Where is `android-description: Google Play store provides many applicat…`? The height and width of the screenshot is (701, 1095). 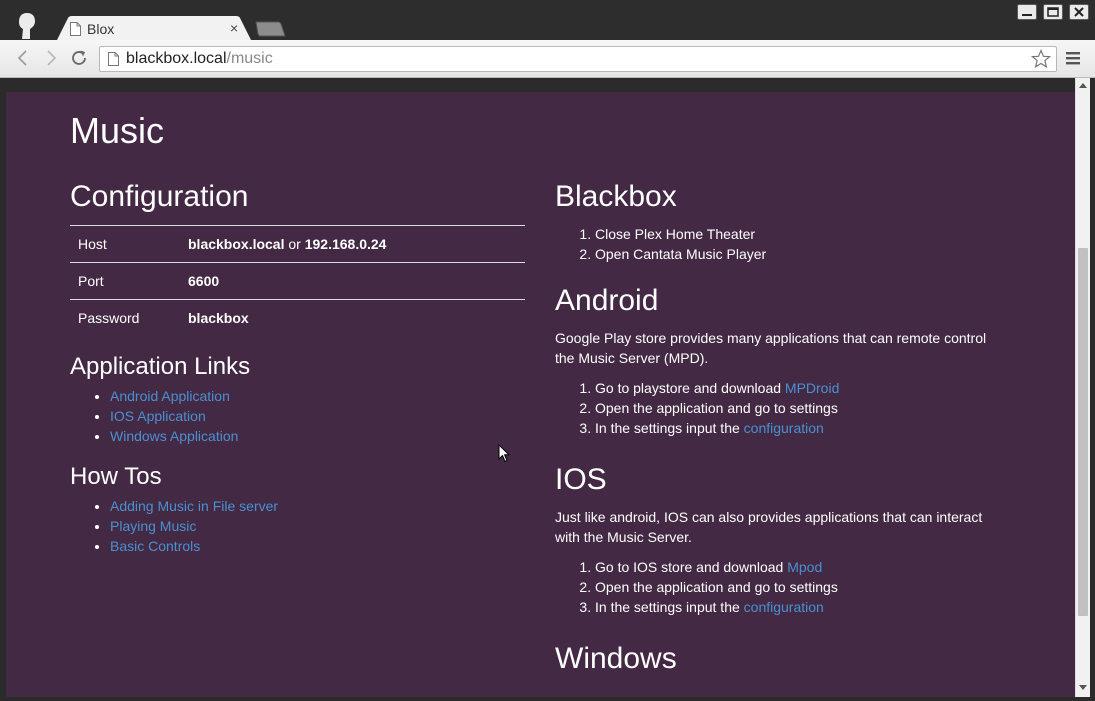
android-description: Google Play store provides many applicat… is located at coordinates (771, 348).